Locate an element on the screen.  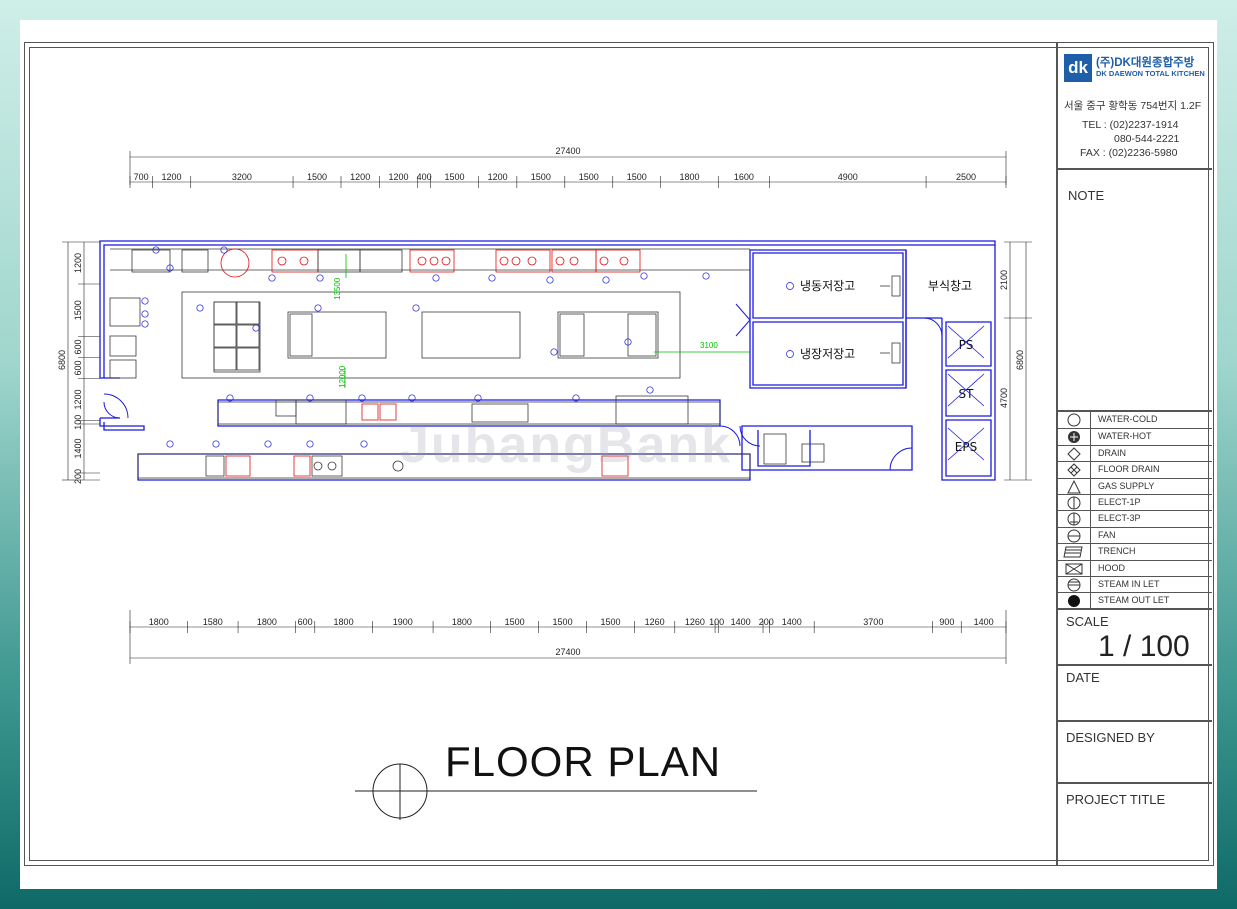
scale-cell: SCALE 1 / 100 is located at coordinates (1135, 636).